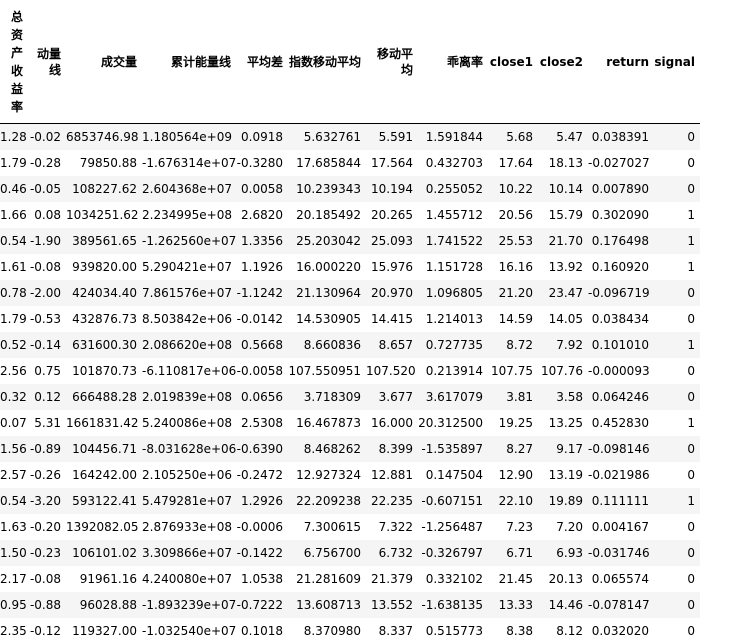 The width and height of the screenshot is (732, 643). I want to click on cell-obv: 5.479281e+07, so click(189, 501).